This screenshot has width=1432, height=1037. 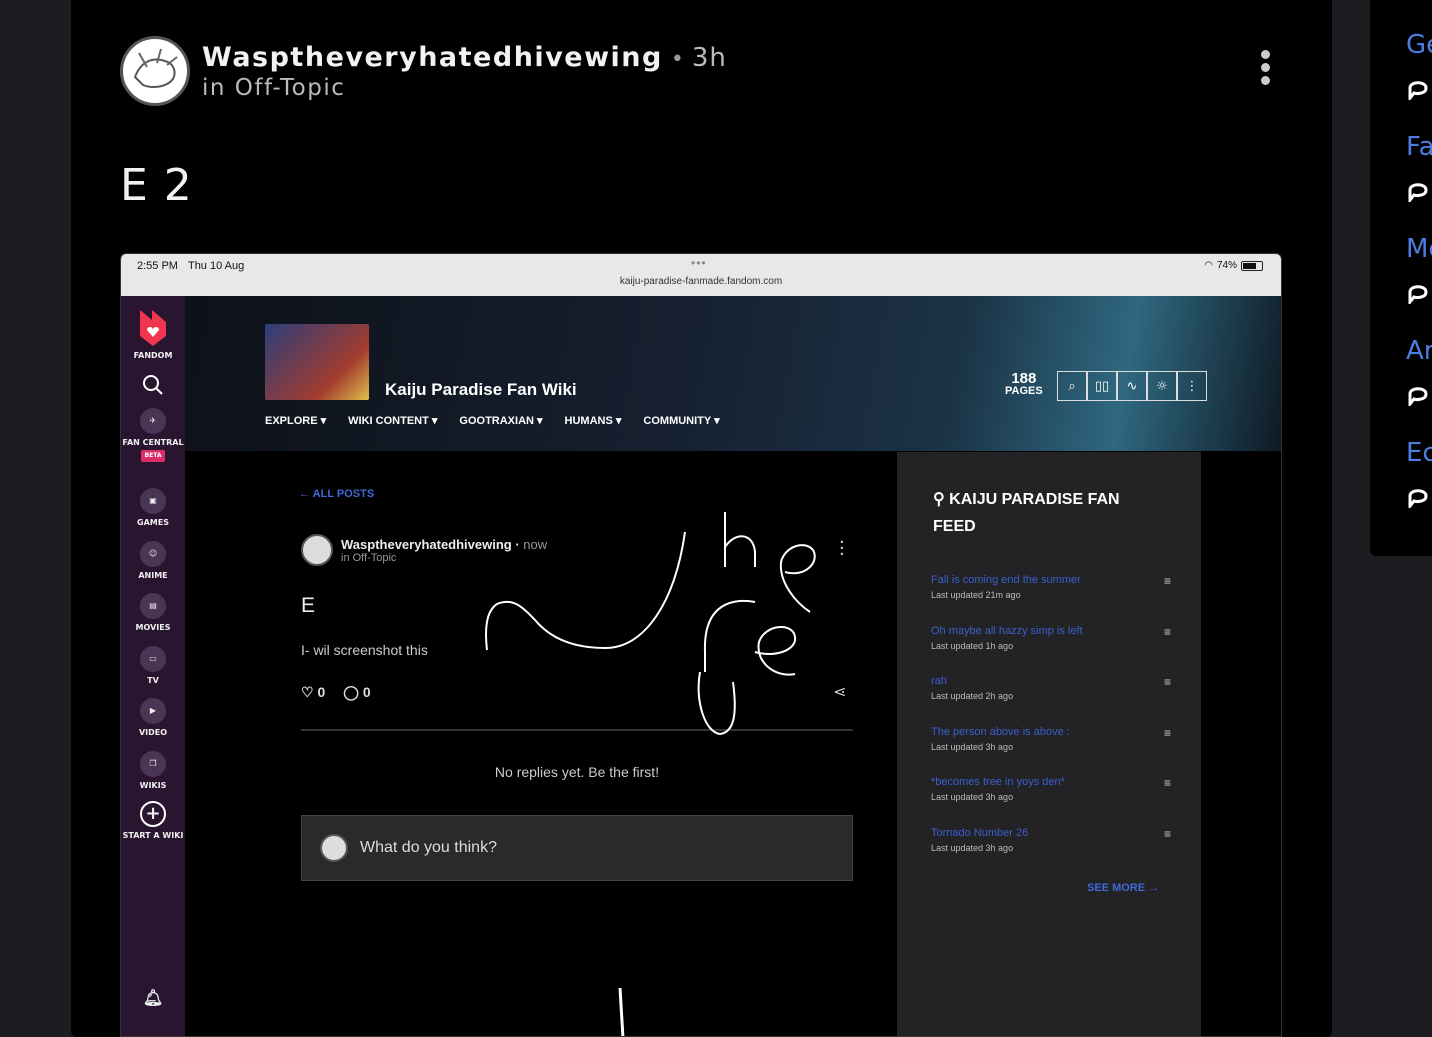 I want to click on status-time: 2:55 PM, so click(x=157, y=266).